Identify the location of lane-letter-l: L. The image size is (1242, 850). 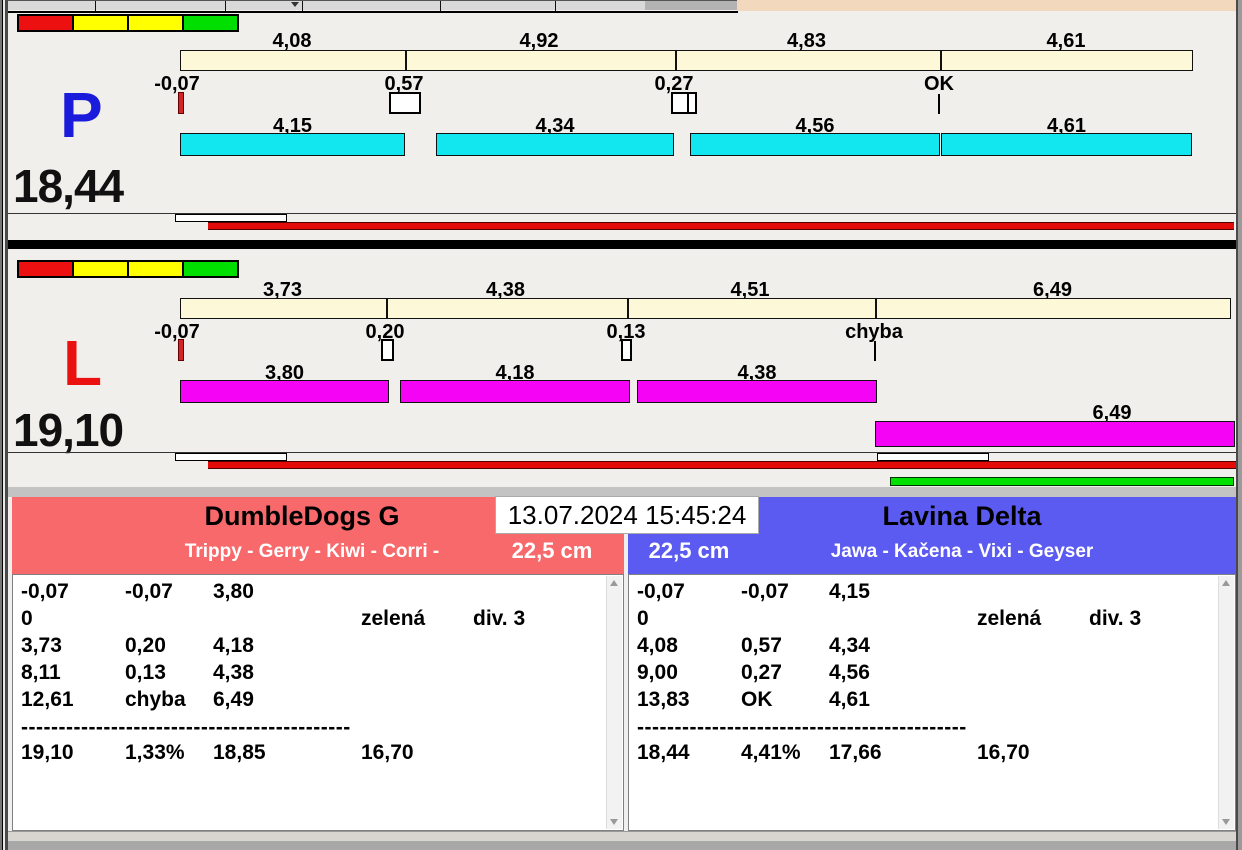
(83, 363).